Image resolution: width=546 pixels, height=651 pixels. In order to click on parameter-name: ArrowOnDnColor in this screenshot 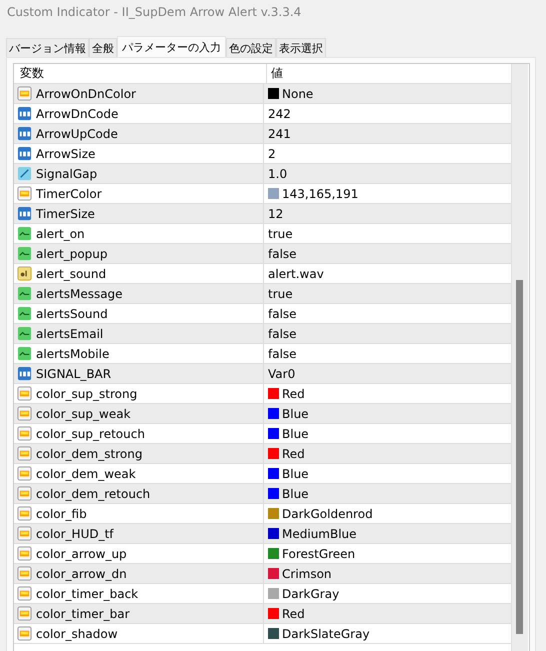, I will do `click(86, 93)`.